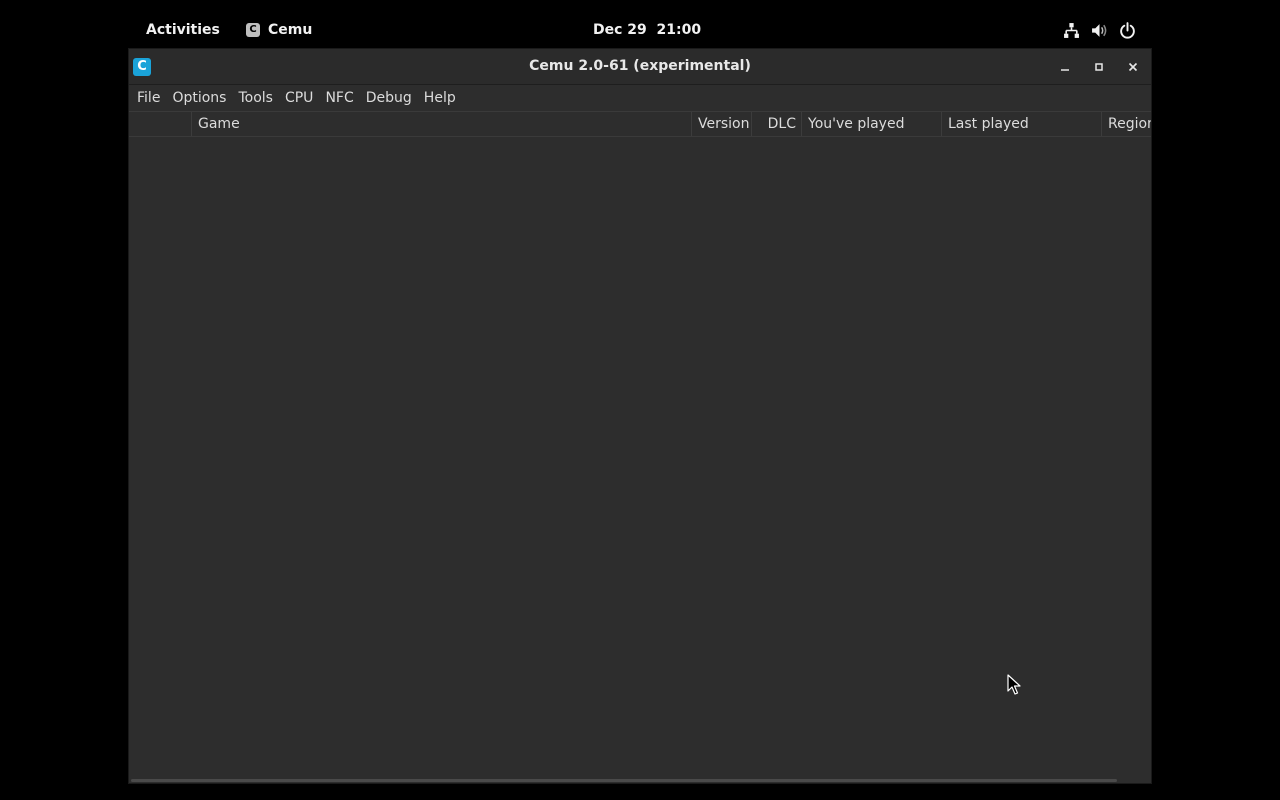 This screenshot has width=1280, height=800. What do you see at coordinates (1014, 684) in the screenshot?
I see `mouse-cursor-icon` at bounding box center [1014, 684].